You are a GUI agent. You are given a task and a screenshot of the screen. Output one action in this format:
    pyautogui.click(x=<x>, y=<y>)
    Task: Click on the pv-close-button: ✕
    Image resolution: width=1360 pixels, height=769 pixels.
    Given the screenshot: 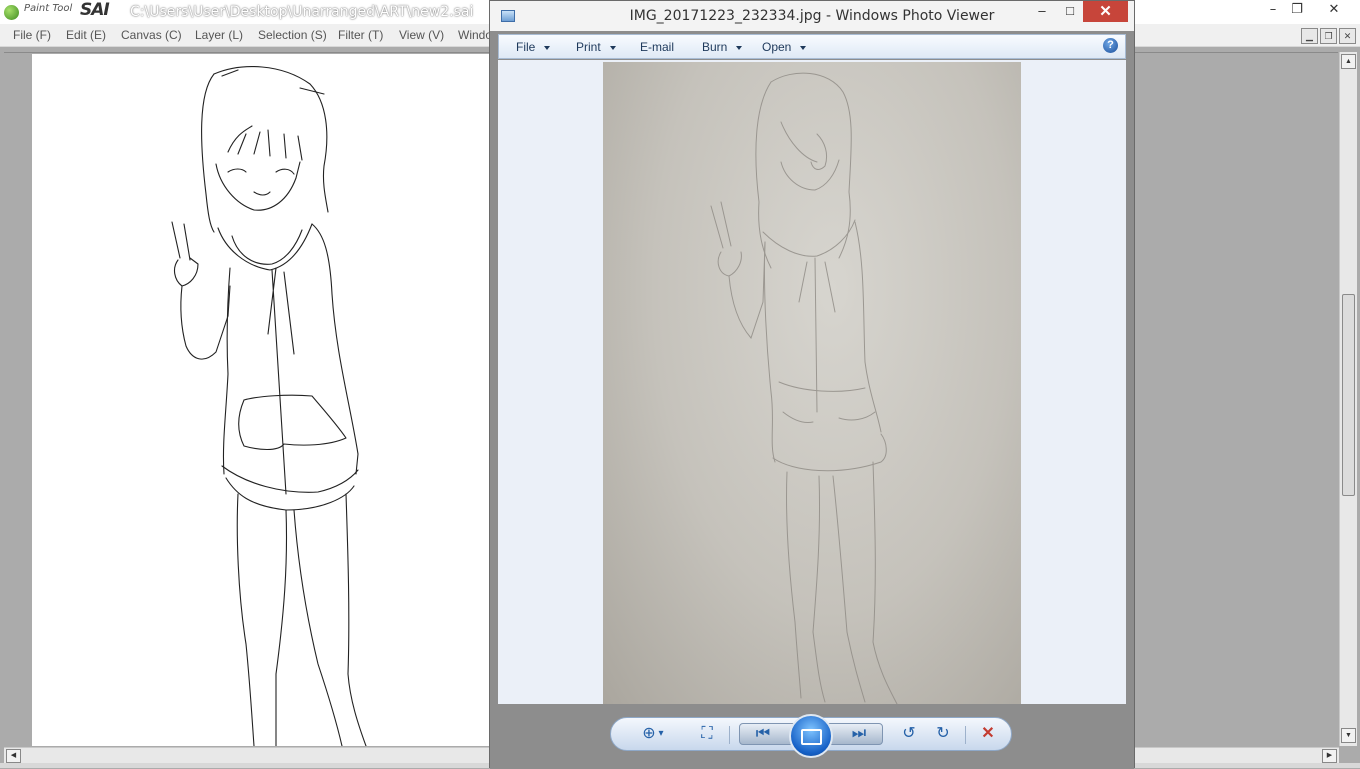 What is the action you would take?
    pyautogui.click(x=1105, y=11)
    